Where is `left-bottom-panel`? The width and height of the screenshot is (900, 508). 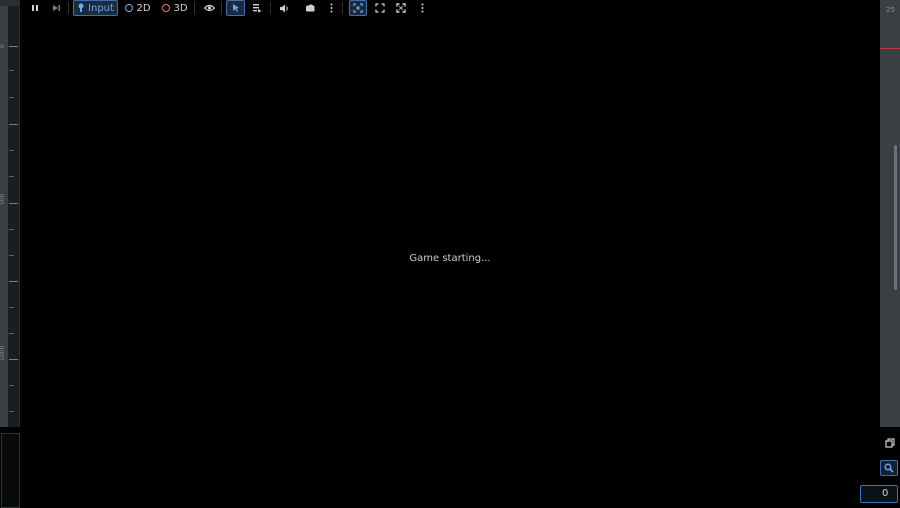
left-bottom-panel is located at coordinates (10, 470).